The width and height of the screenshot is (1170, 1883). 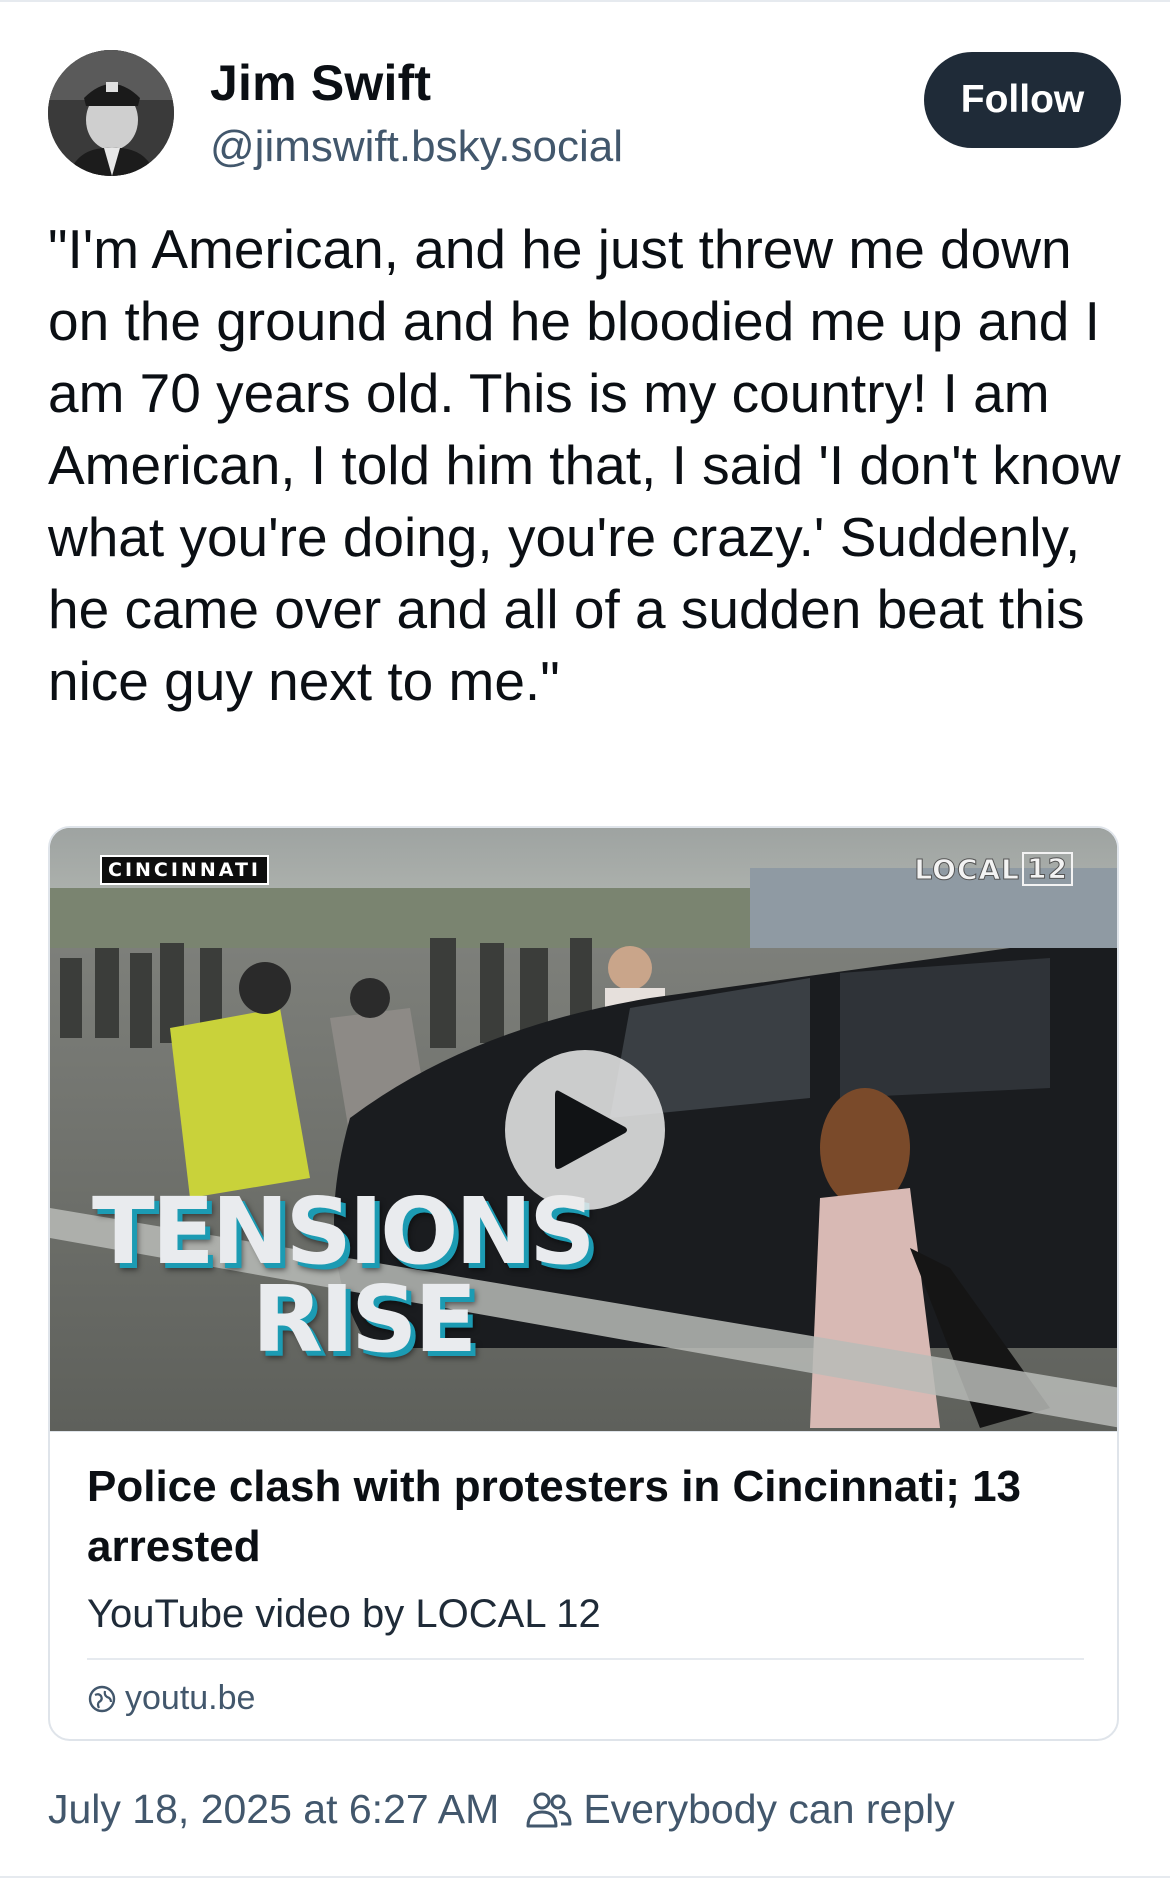 I want to click on station-logo: LOCAL 12, so click(x=993, y=869).